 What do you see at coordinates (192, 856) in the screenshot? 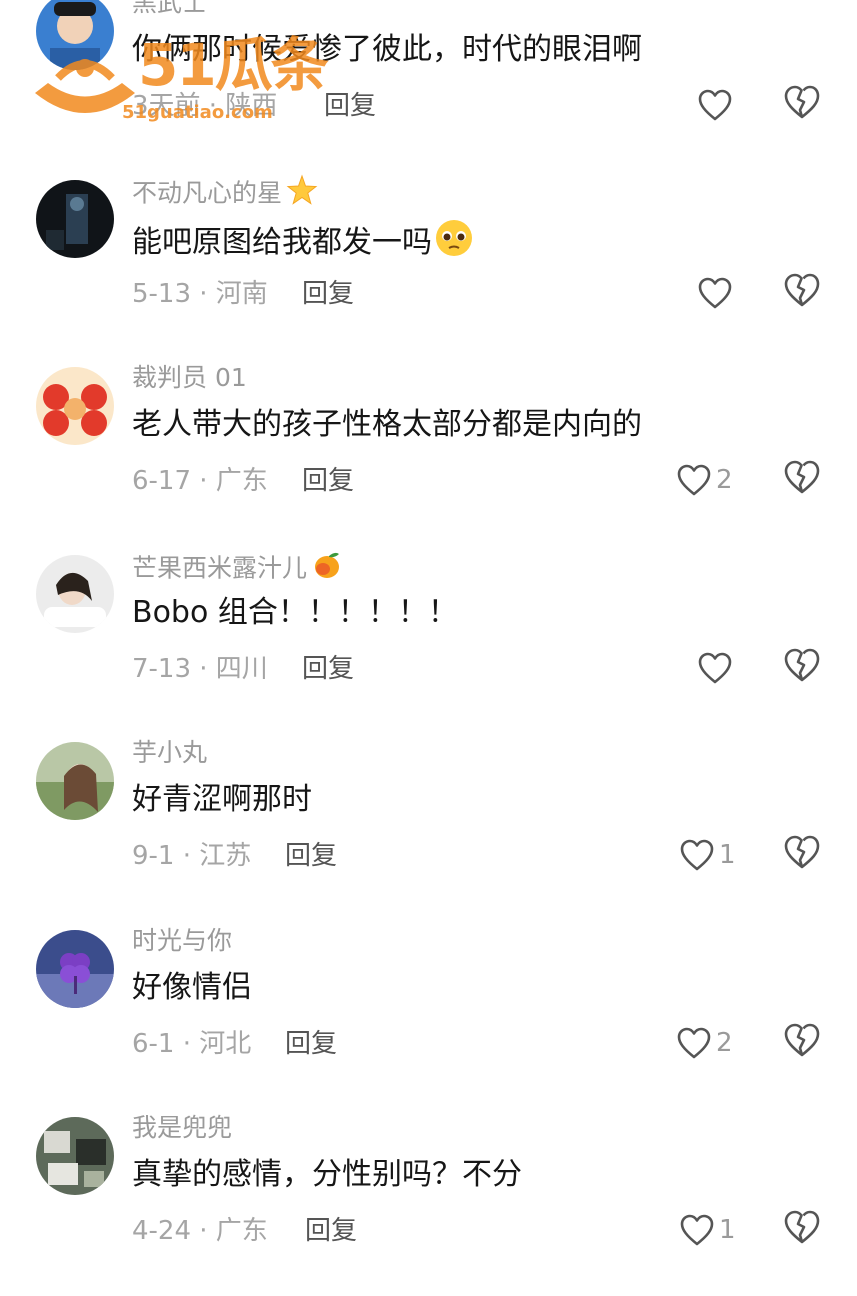
I see `comment-meta: 9-1 · 江苏` at bounding box center [192, 856].